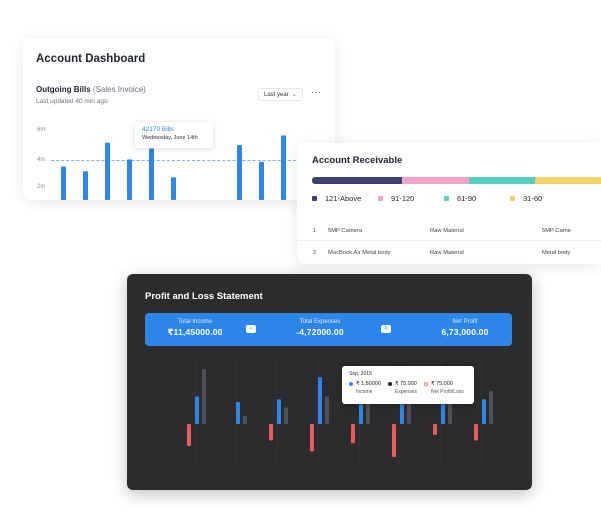 This screenshot has height=515, width=601. What do you see at coordinates (402, 388) in the screenshot?
I see `pl-tooltip-expenses: ₹ 75,000 Expenses` at bounding box center [402, 388].